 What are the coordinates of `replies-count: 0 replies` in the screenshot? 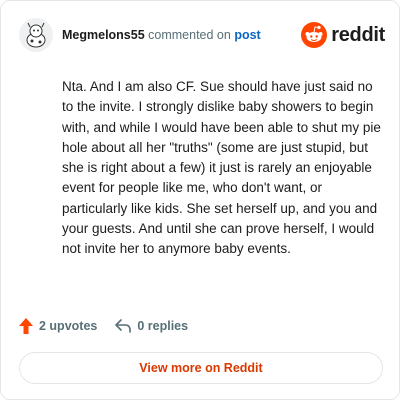 It's located at (163, 326).